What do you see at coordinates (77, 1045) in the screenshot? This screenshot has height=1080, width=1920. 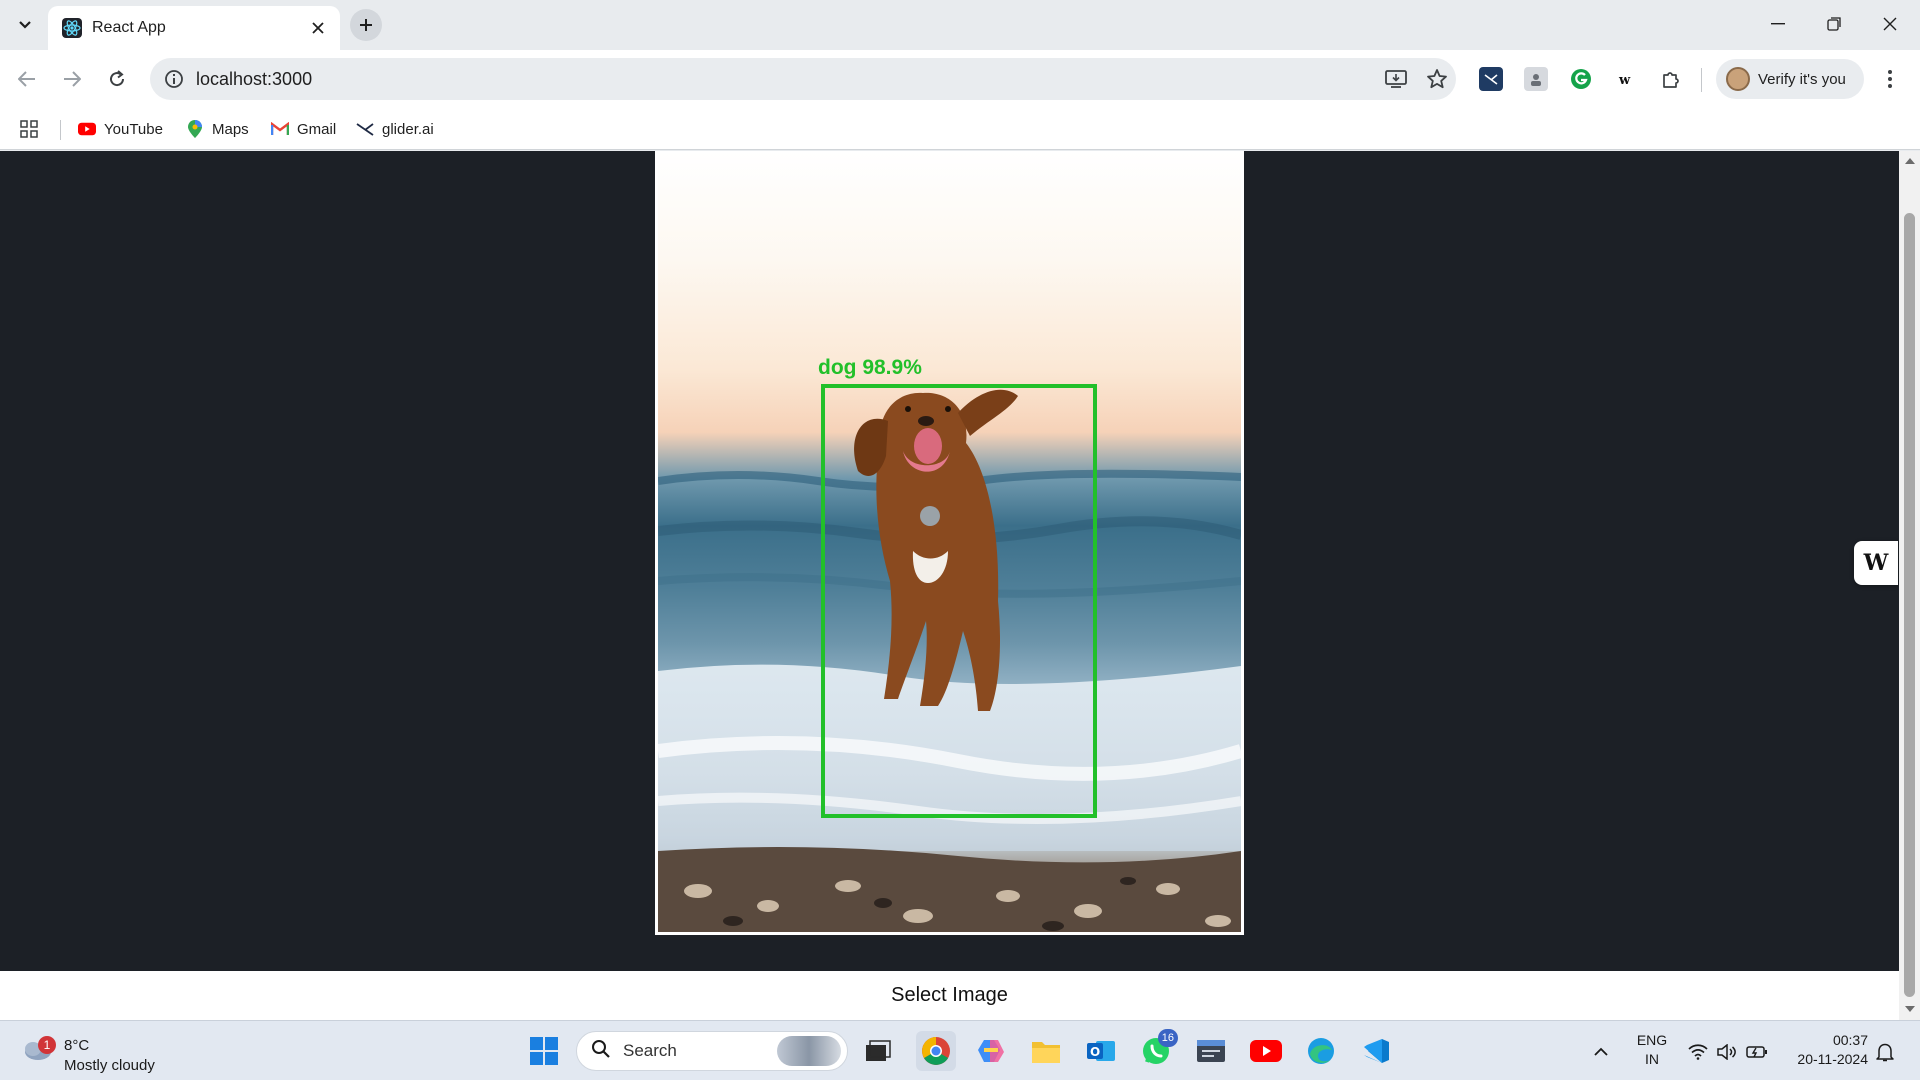 I see `weather-temp: 8°C` at bounding box center [77, 1045].